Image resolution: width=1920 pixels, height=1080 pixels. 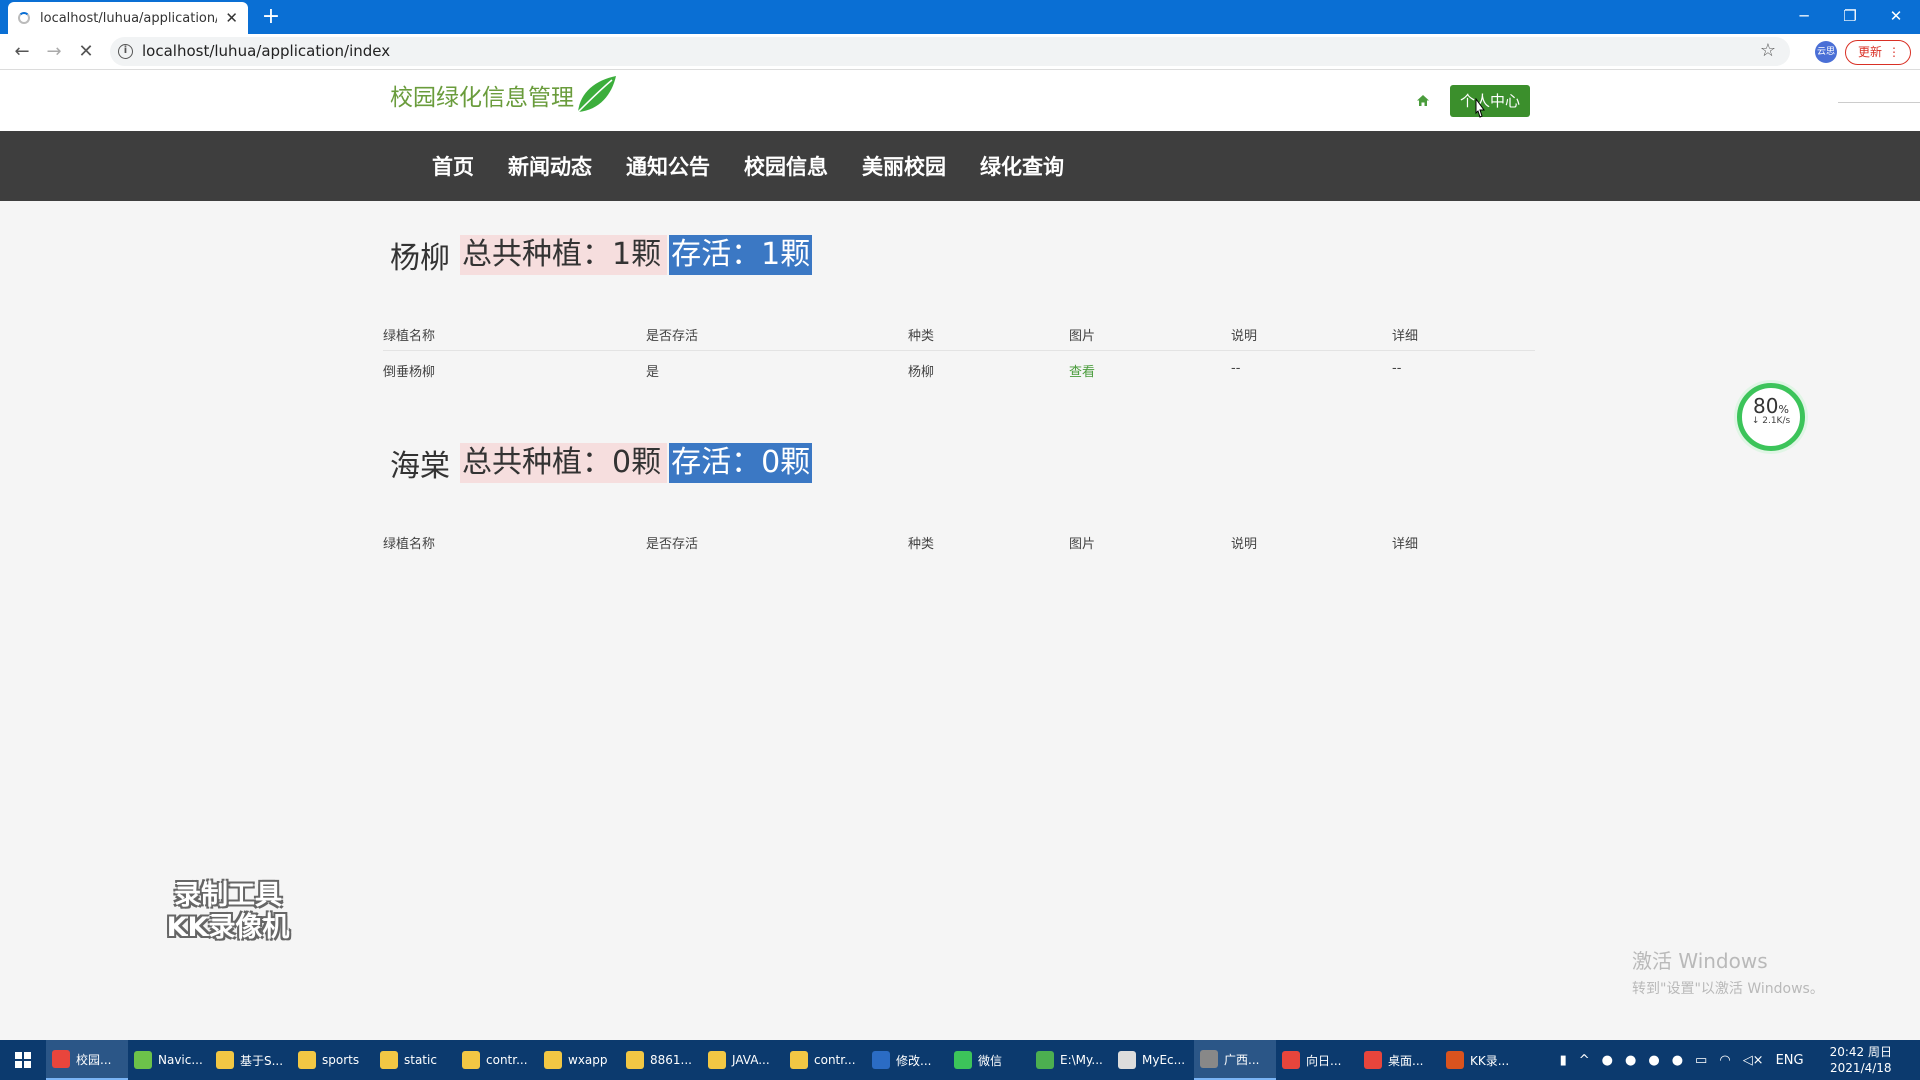 What do you see at coordinates (1783, 409) in the screenshot?
I see `speed-percent-sign: %` at bounding box center [1783, 409].